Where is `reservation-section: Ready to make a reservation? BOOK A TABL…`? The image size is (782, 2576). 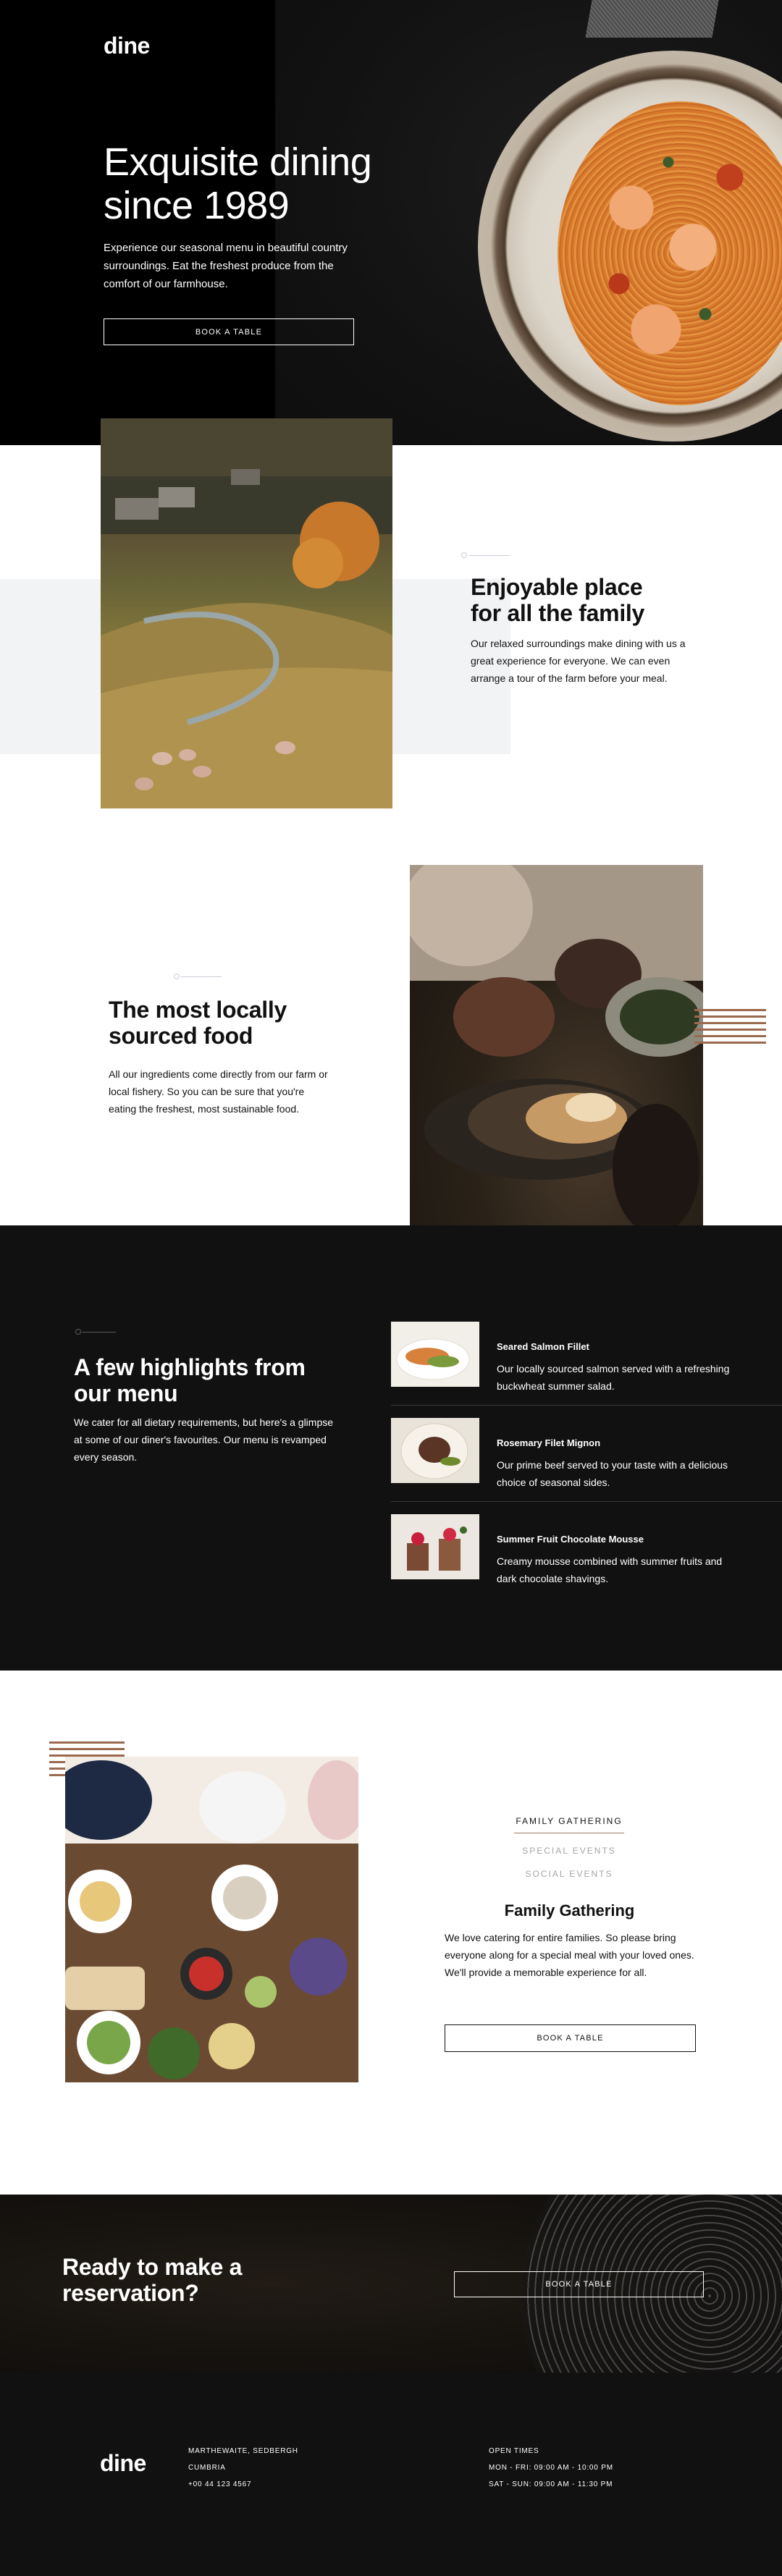
reservation-section: Ready to make a reservation? BOOK A TABL… is located at coordinates (391, 2284).